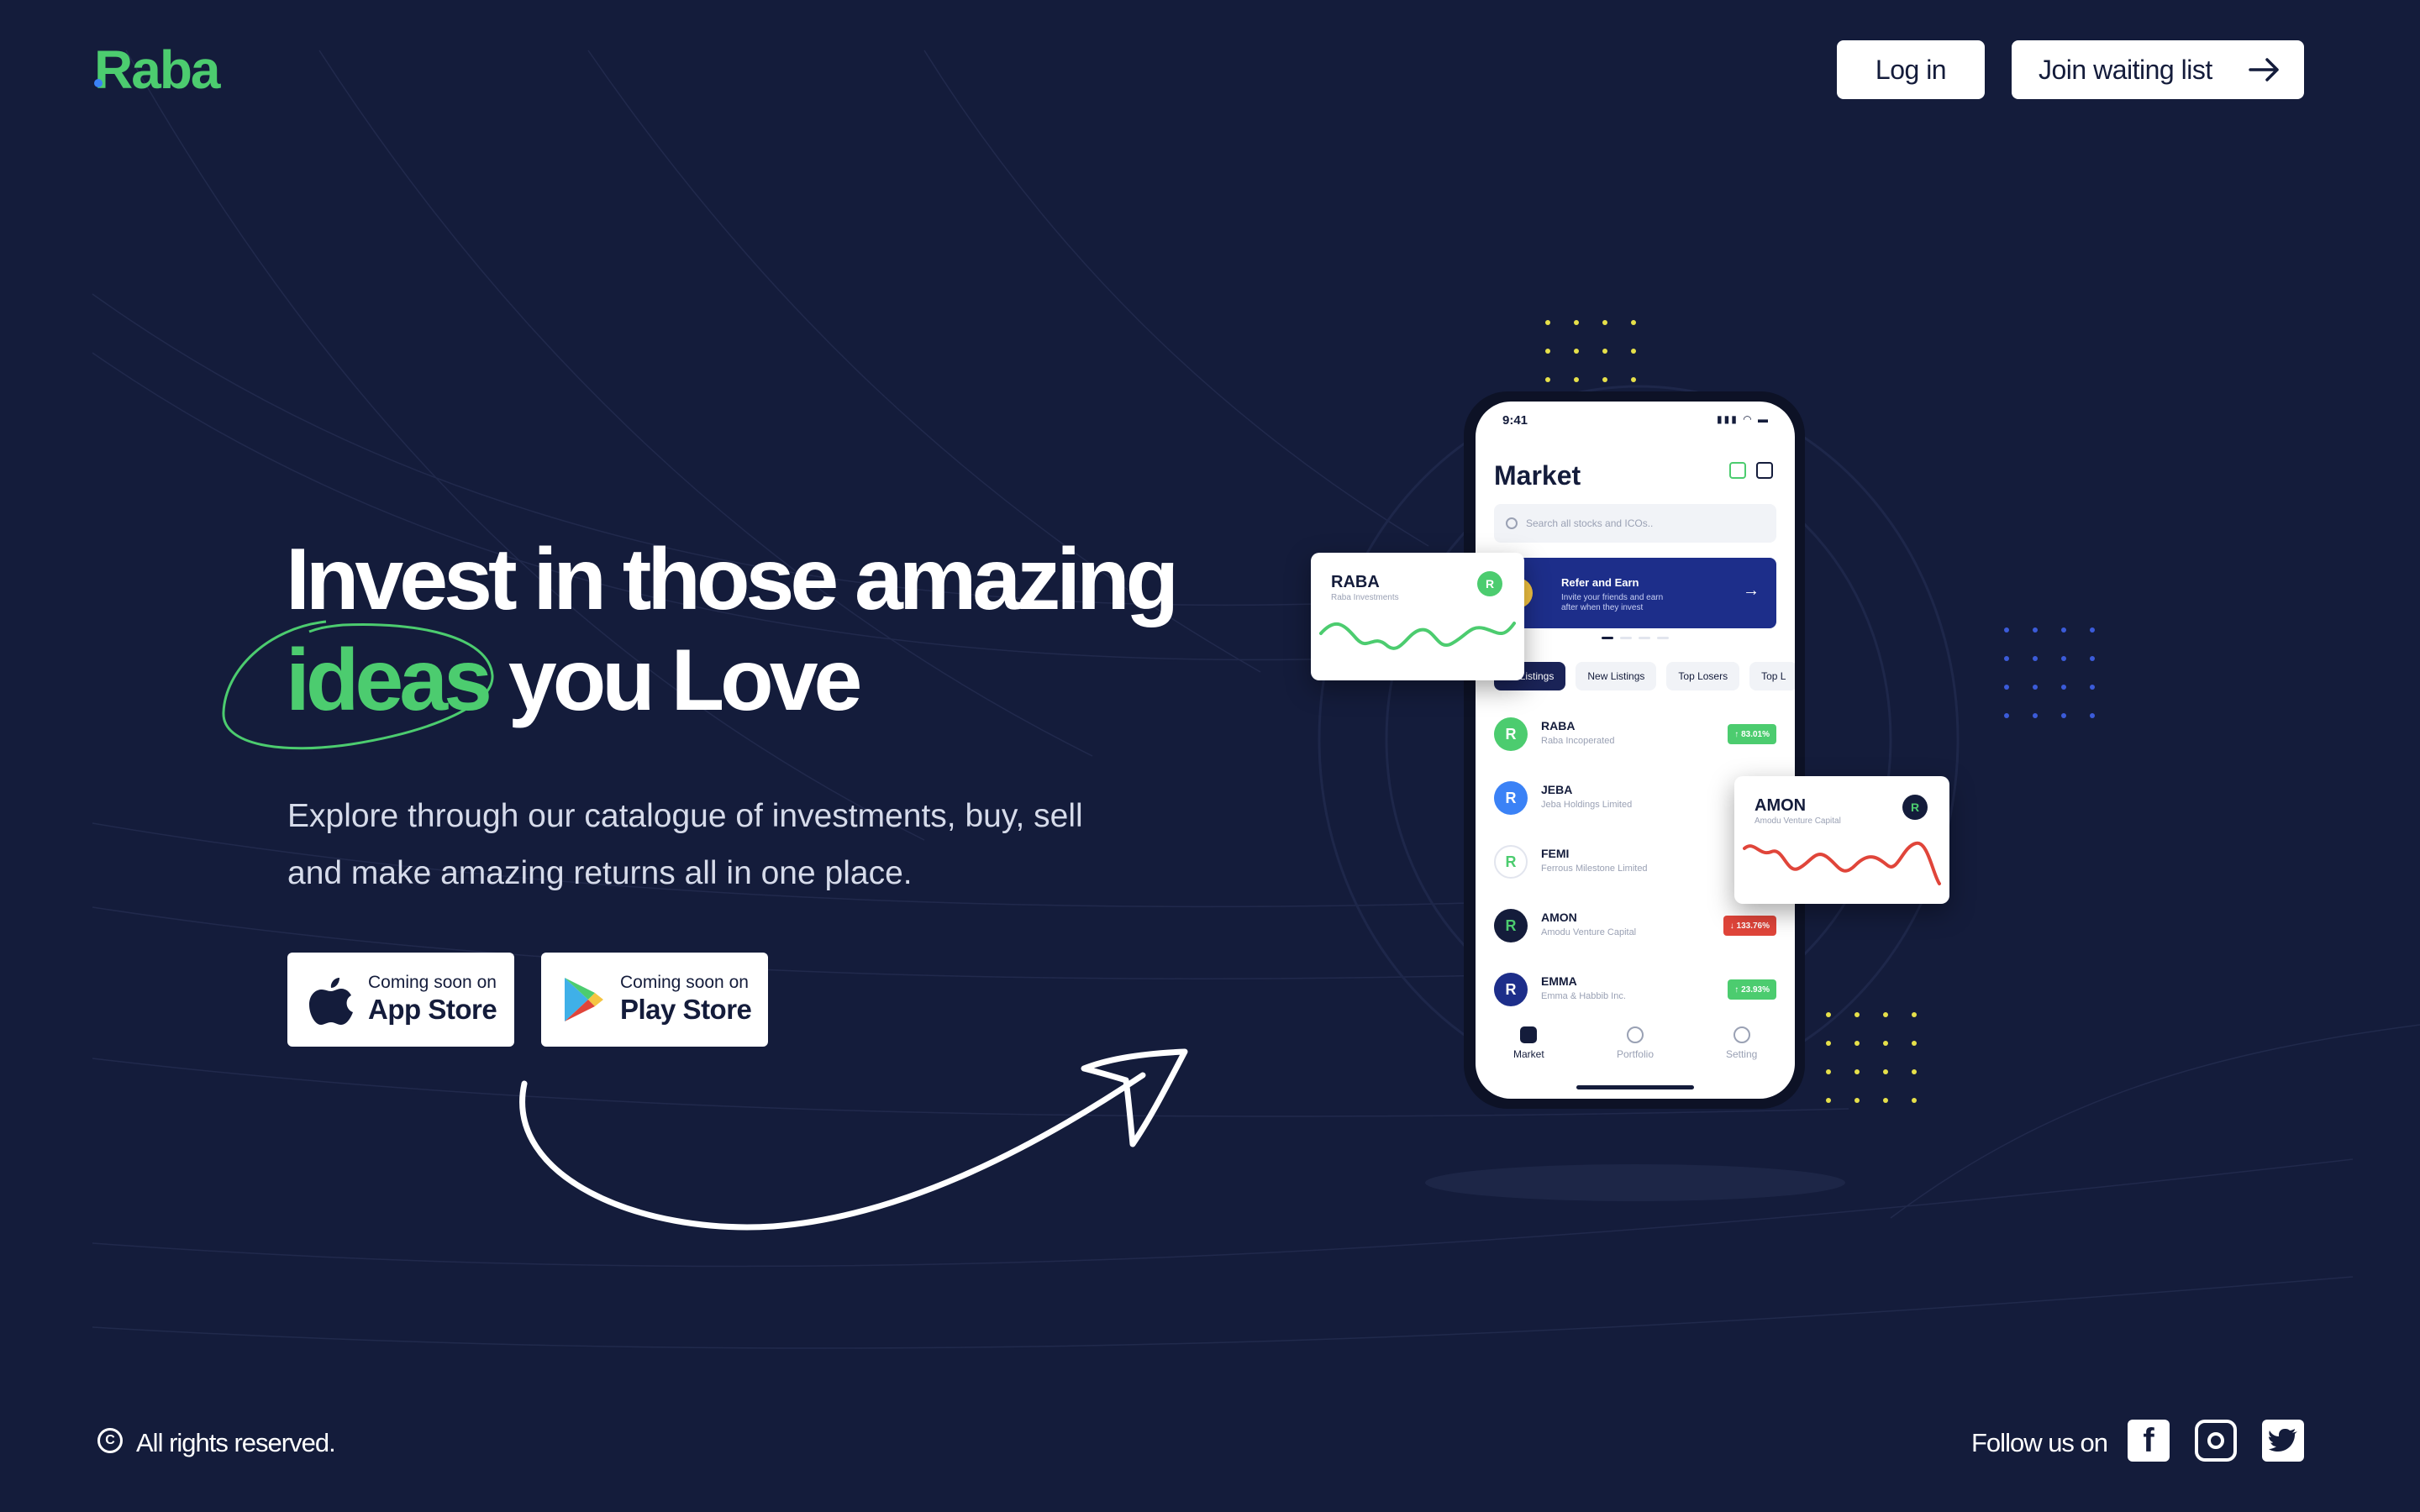 The height and width of the screenshot is (1512, 2420). I want to click on app-store-button: Coming soon on App Store, so click(400, 1000).